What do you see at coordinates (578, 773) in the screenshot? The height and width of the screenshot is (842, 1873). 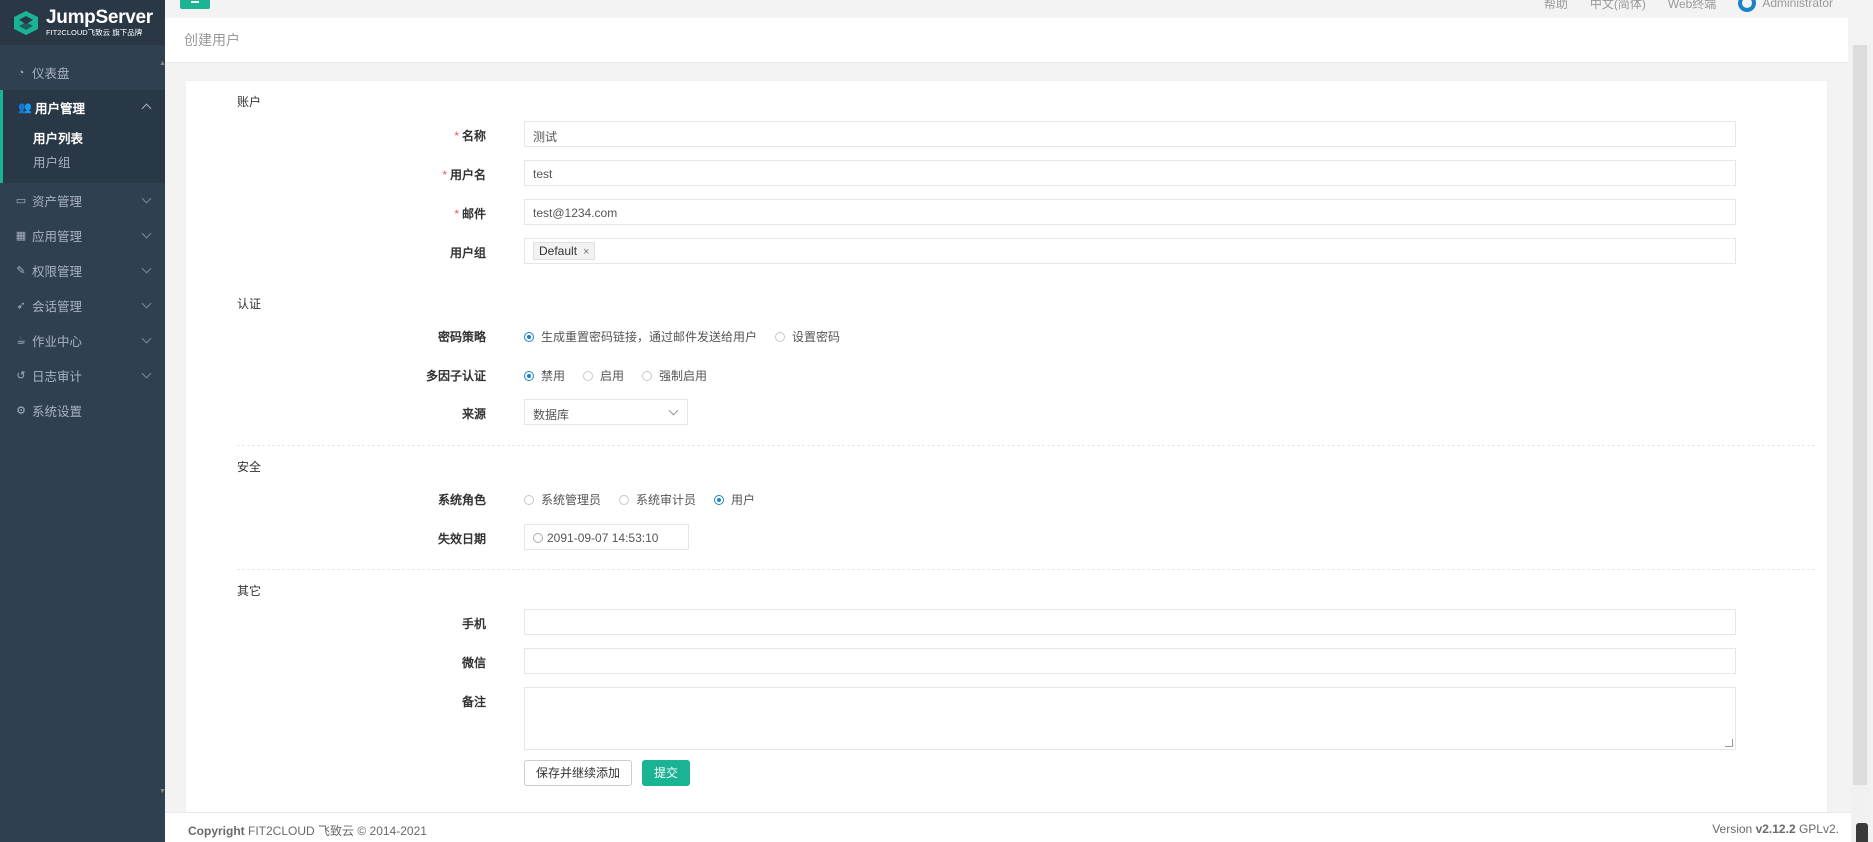 I see `save-and-continue-button: 保存并继续添加` at bounding box center [578, 773].